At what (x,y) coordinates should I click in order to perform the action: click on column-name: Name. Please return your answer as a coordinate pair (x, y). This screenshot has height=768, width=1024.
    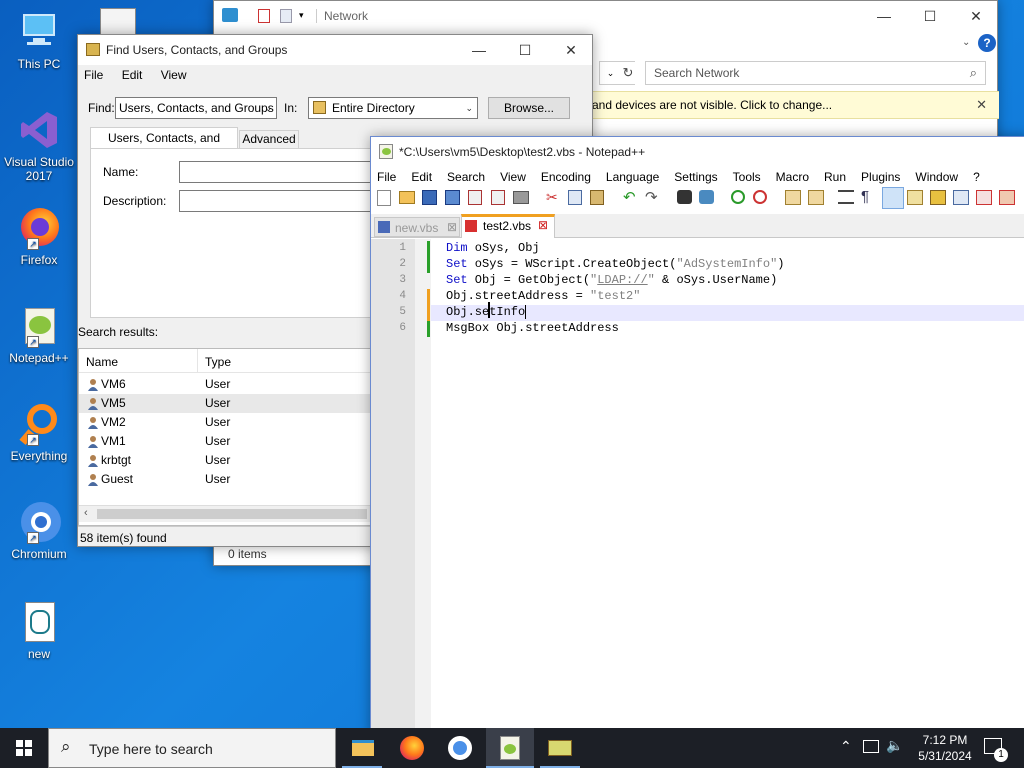
    Looking at the image, I should click on (102, 362).